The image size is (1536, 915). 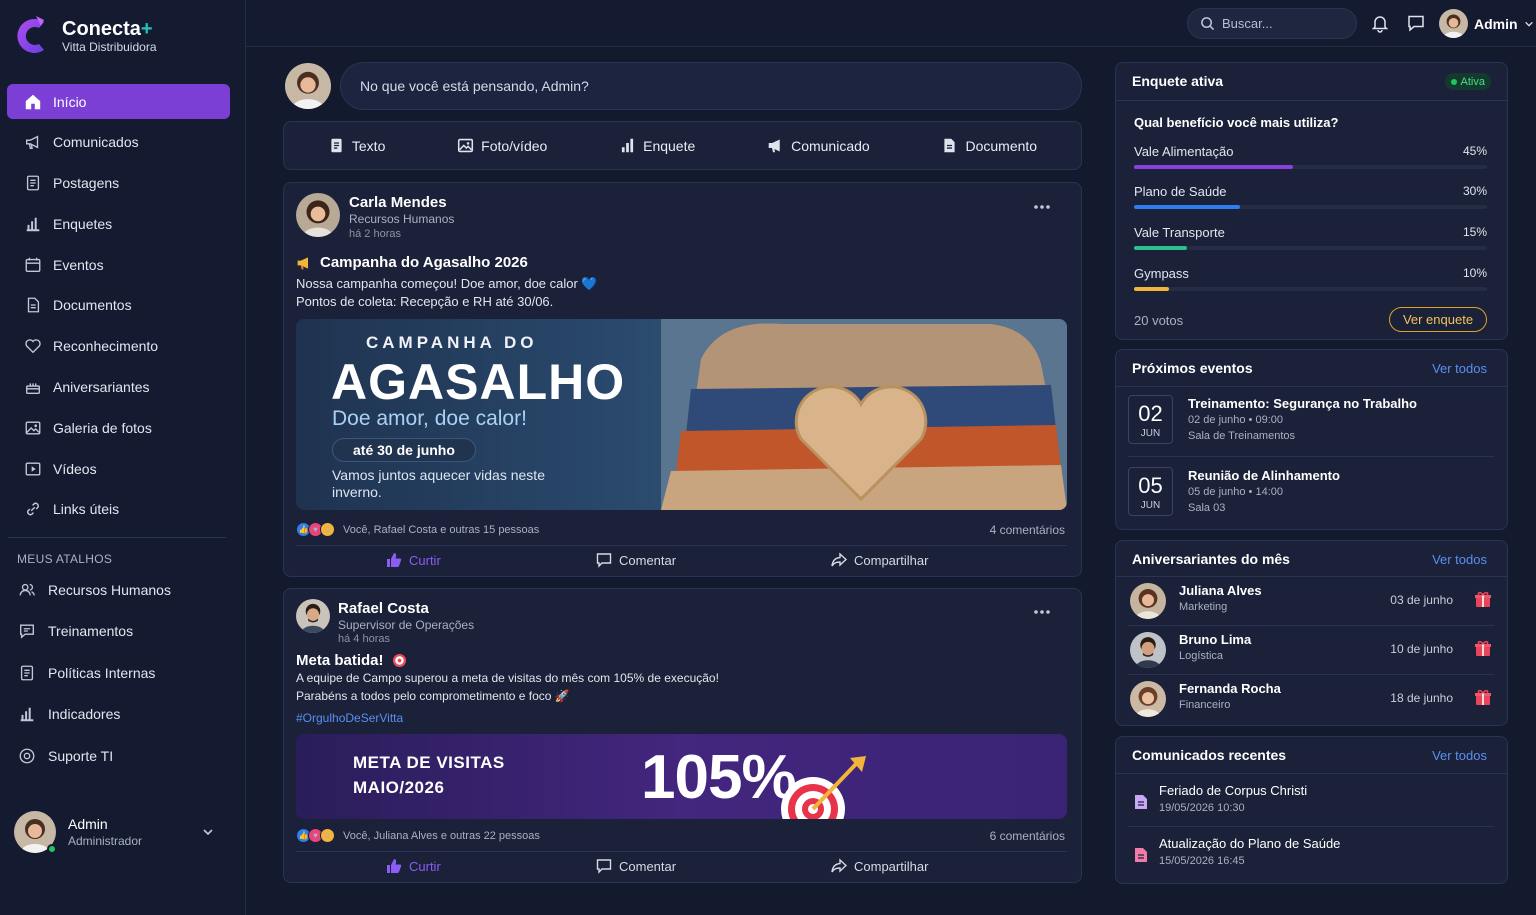 What do you see at coordinates (85, 36) in the screenshot?
I see `brand: Conecta+ Vitta Distribuidora` at bounding box center [85, 36].